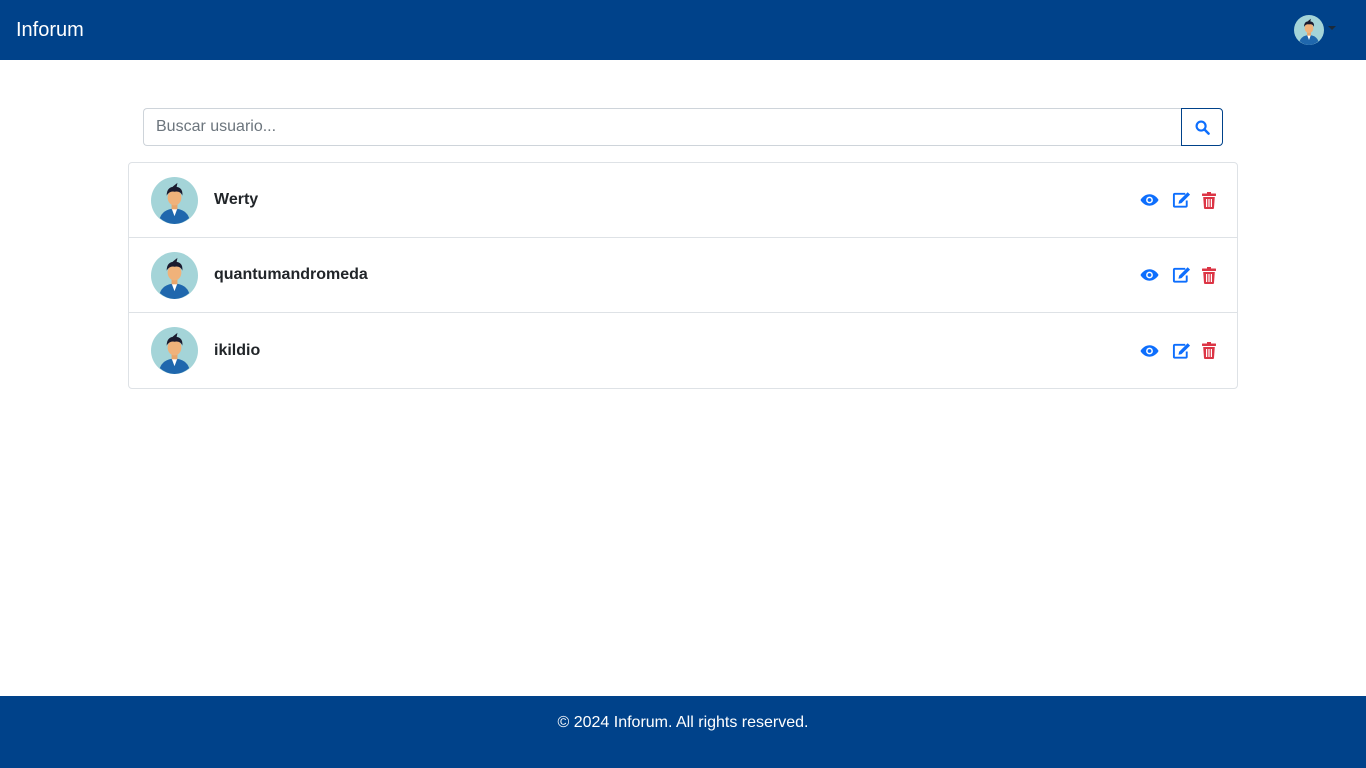 This screenshot has width=1366, height=768. Describe the element at coordinates (683, 722) in the screenshot. I see `footer-copyright: © 2024 Inforum. All rights reserved.` at that location.